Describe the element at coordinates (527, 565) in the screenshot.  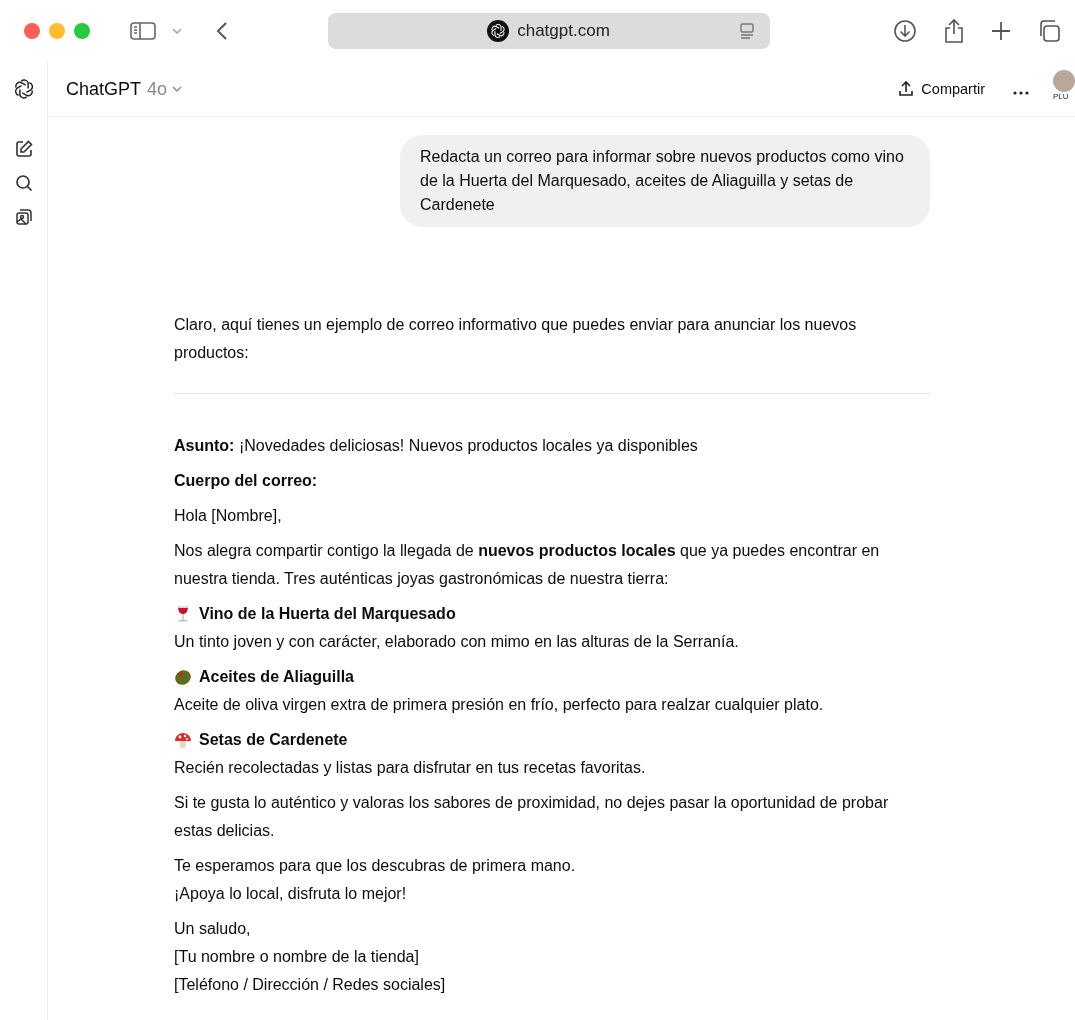
I see `email-paragraph: Nos alegra compartir contigo la llegada de nuevos productos locales que ya puedes encontrar en nuestra tienda. Tres auténticas joyas gastronómicas de nuestra tierra:` at that location.